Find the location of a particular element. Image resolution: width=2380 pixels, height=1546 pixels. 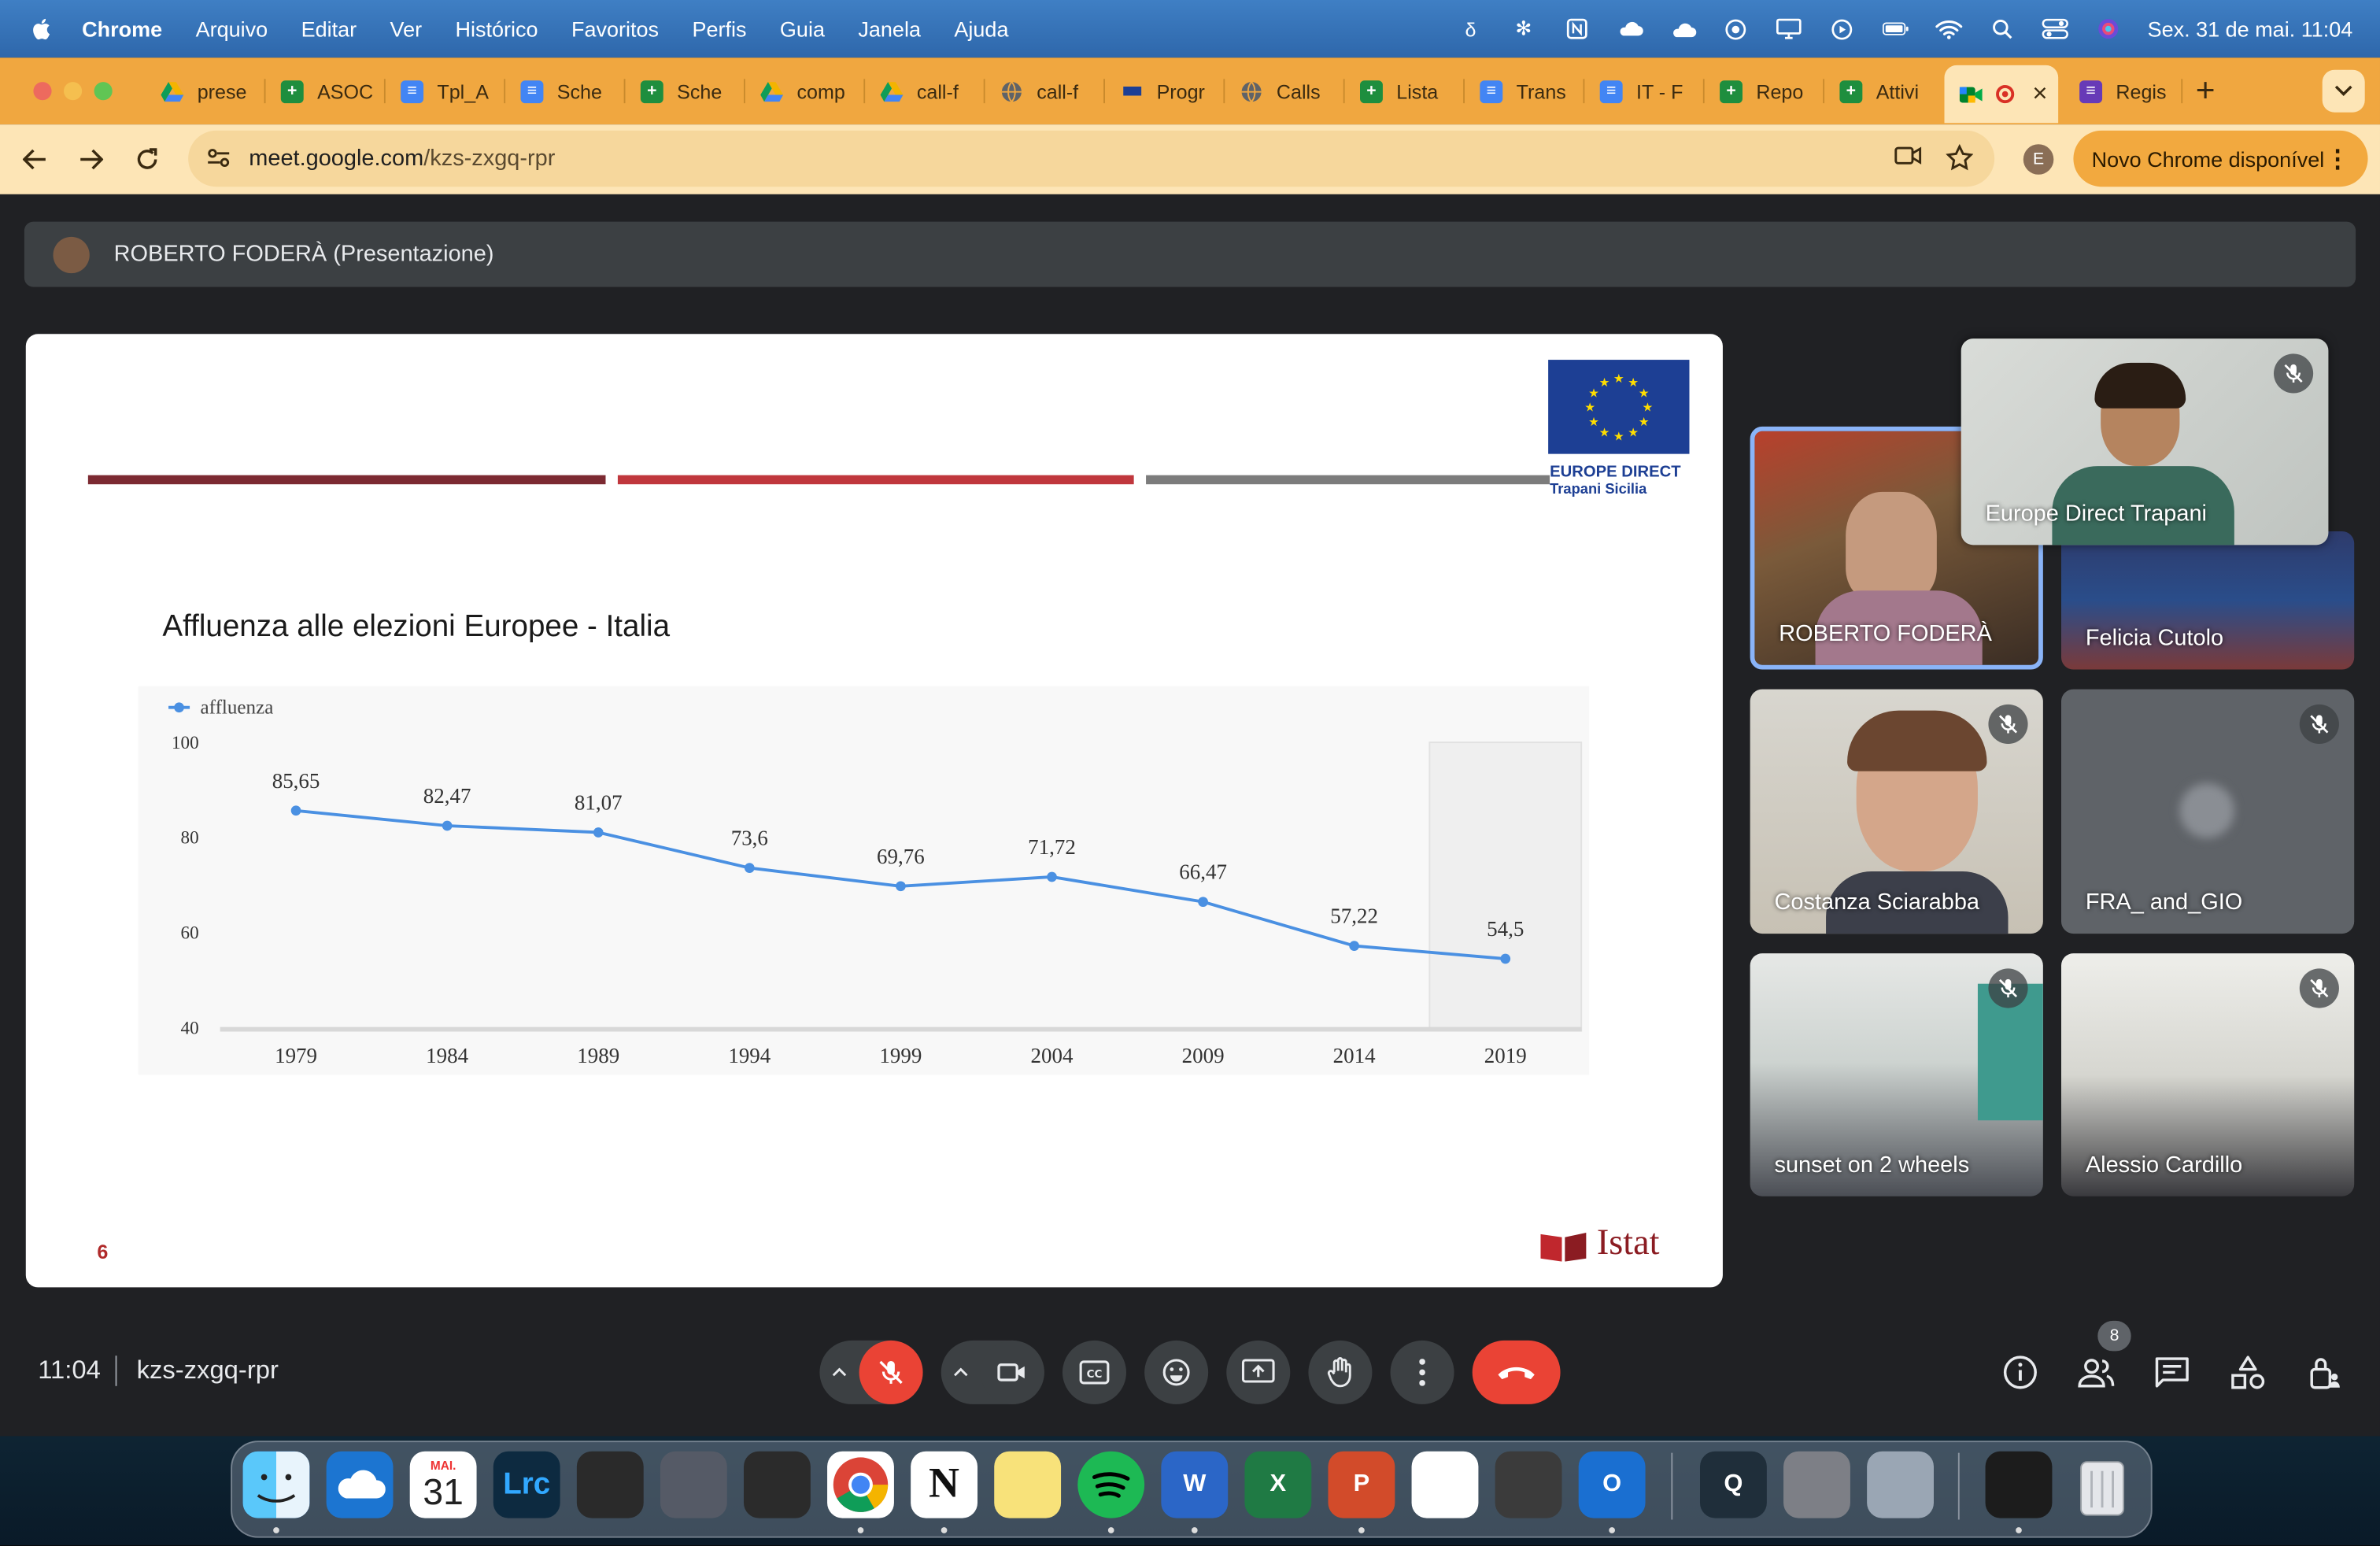

close-window-button is located at coordinates (42, 91).